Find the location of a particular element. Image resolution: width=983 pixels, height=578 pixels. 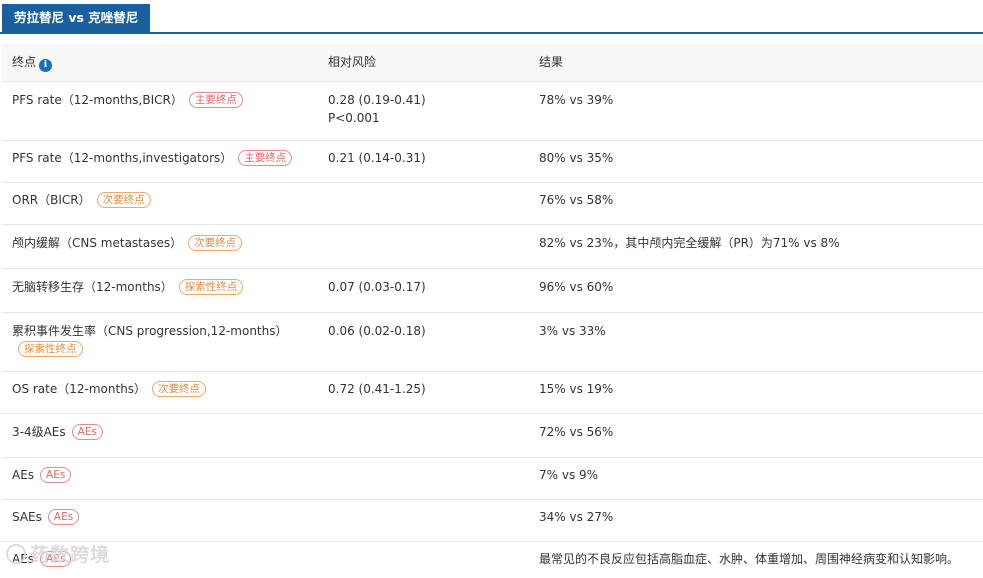

p-value: P<0.001 is located at coordinates (354, 118).